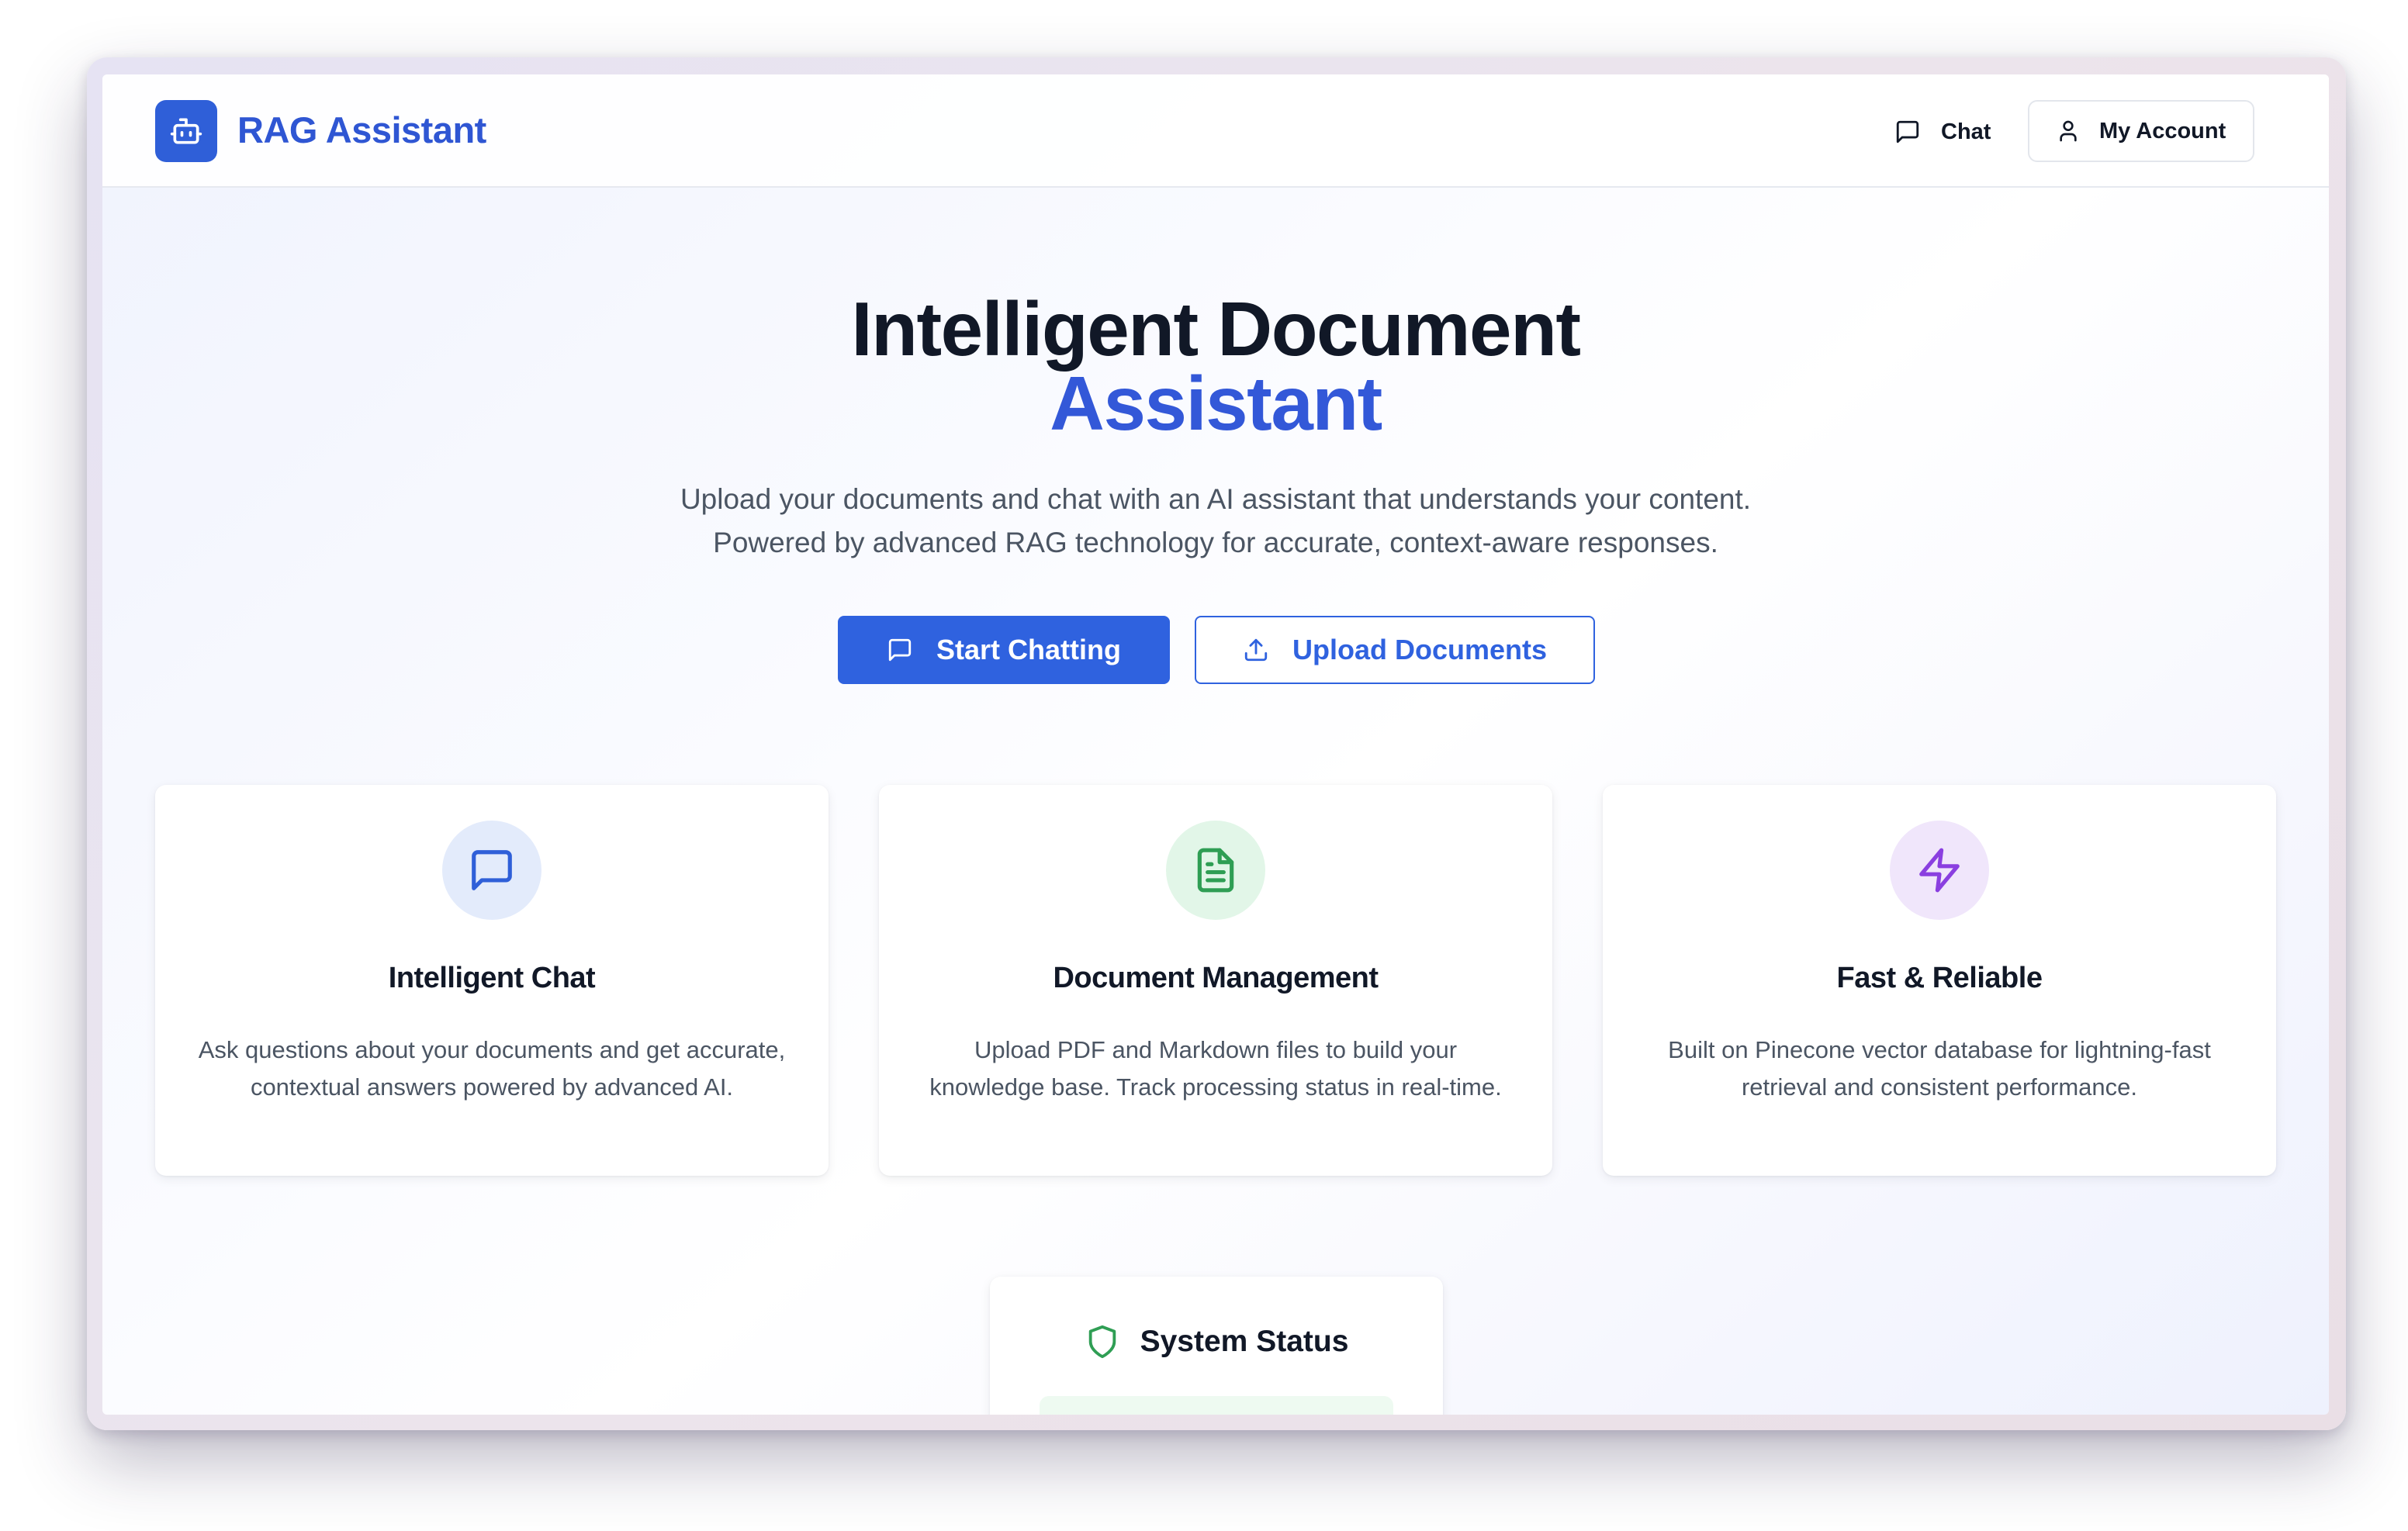 Image resolution: width=2408 pixels, height=1531 pixels. What do you see at coordinates (2162, 130) in the screenshot?
I see `my-account-label: My Account` at bounding box center [2162, 130].